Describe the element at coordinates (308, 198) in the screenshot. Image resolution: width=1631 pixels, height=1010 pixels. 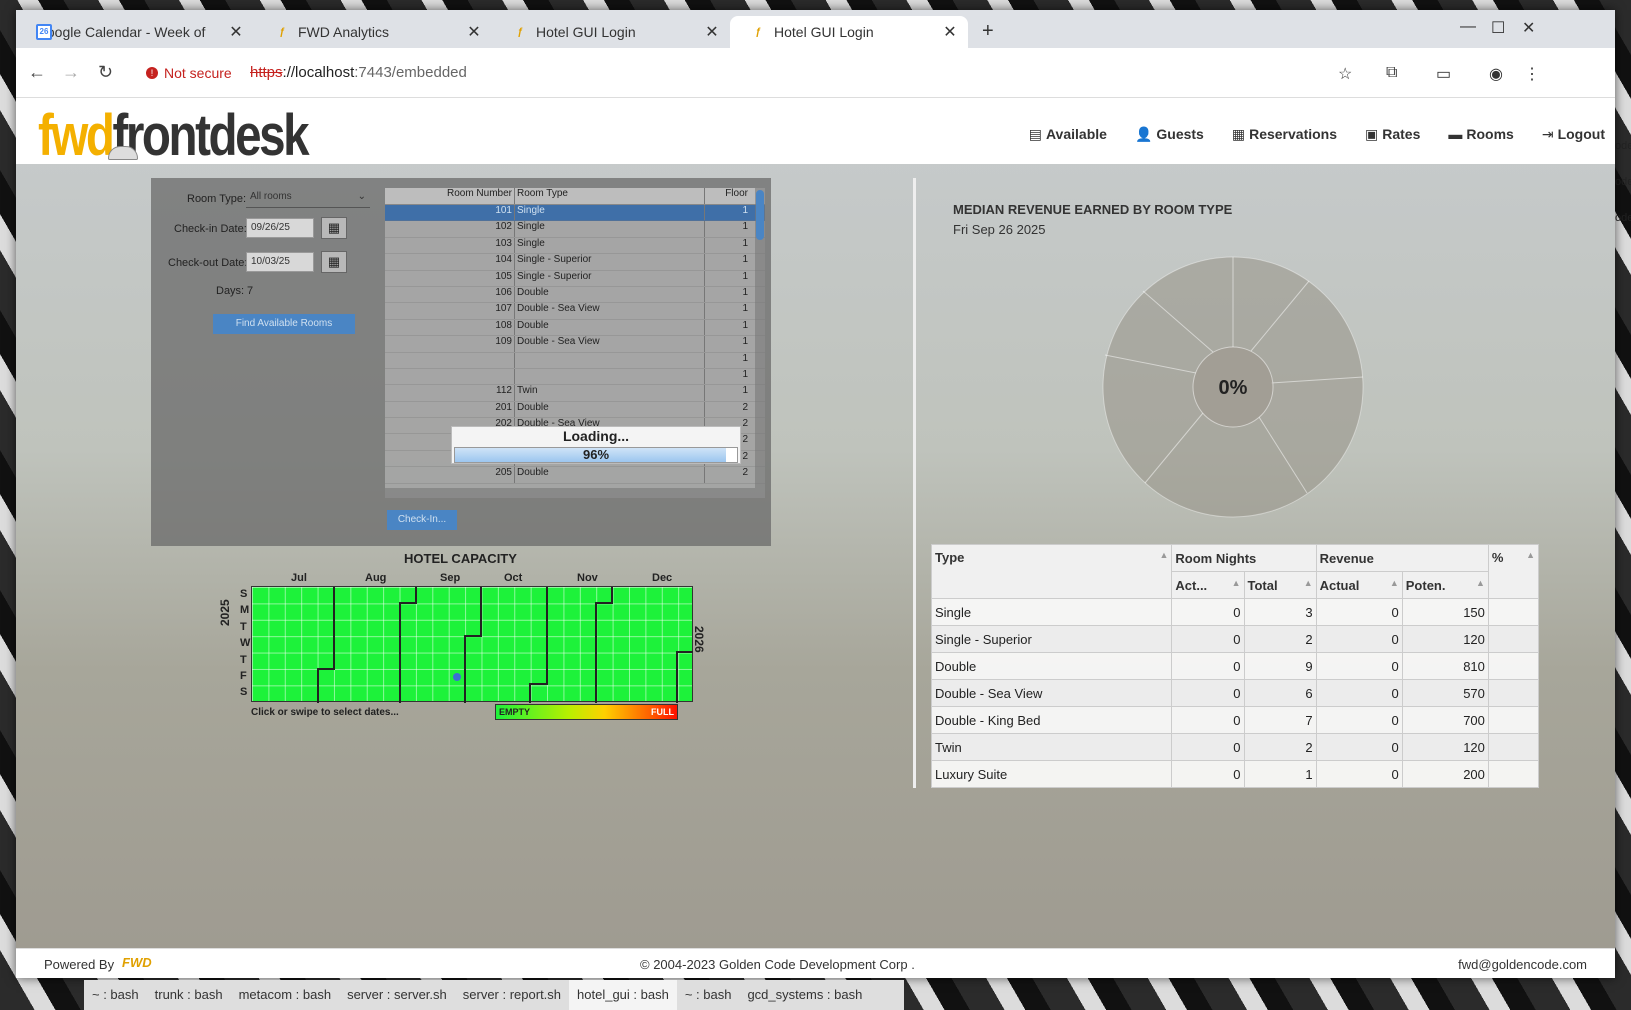
I see `room-type-select: All rooms ⌄` at that location.